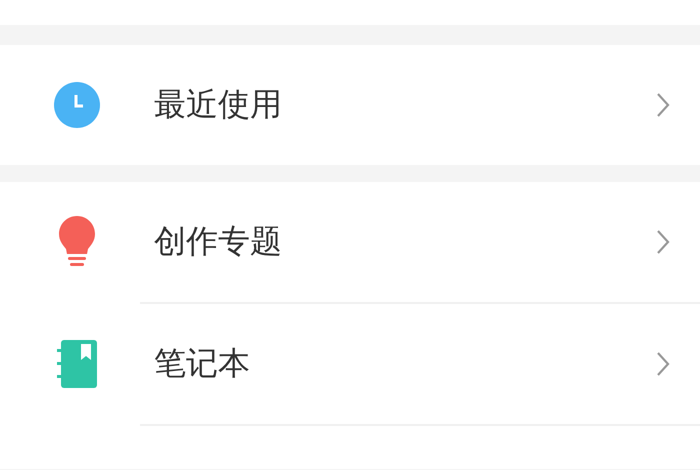 This screenshot has height=470, width=700. I want to click on clock-icon, so click(77, 105).